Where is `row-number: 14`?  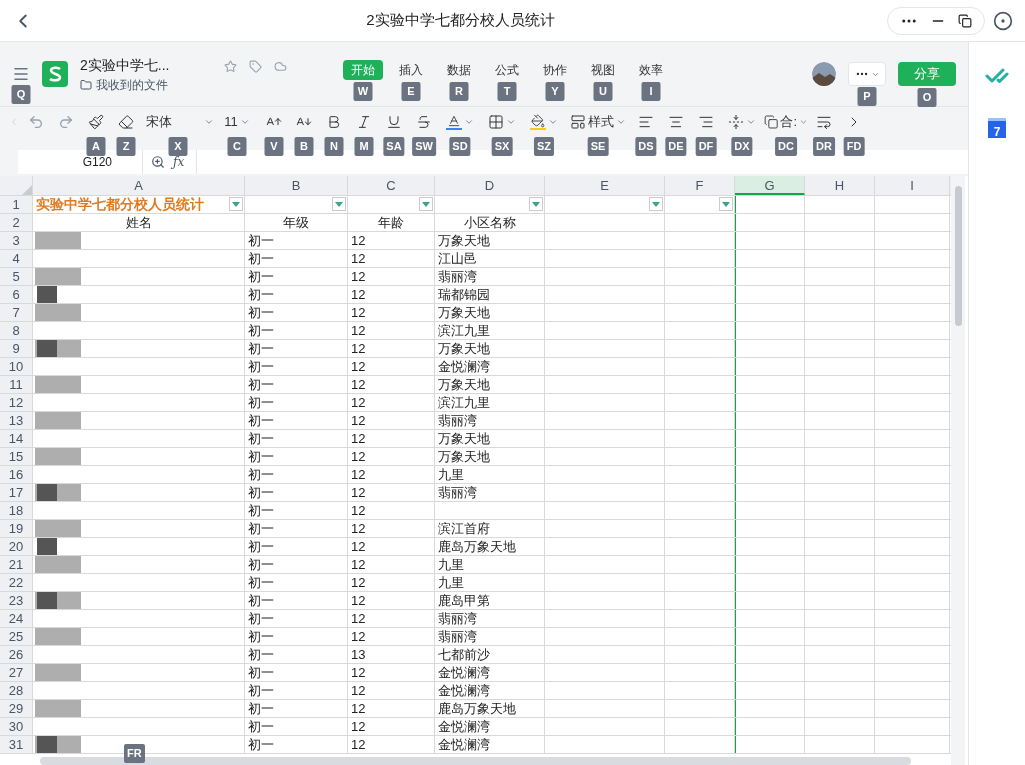 row-number: 14 is located at coordinates (16, 438).